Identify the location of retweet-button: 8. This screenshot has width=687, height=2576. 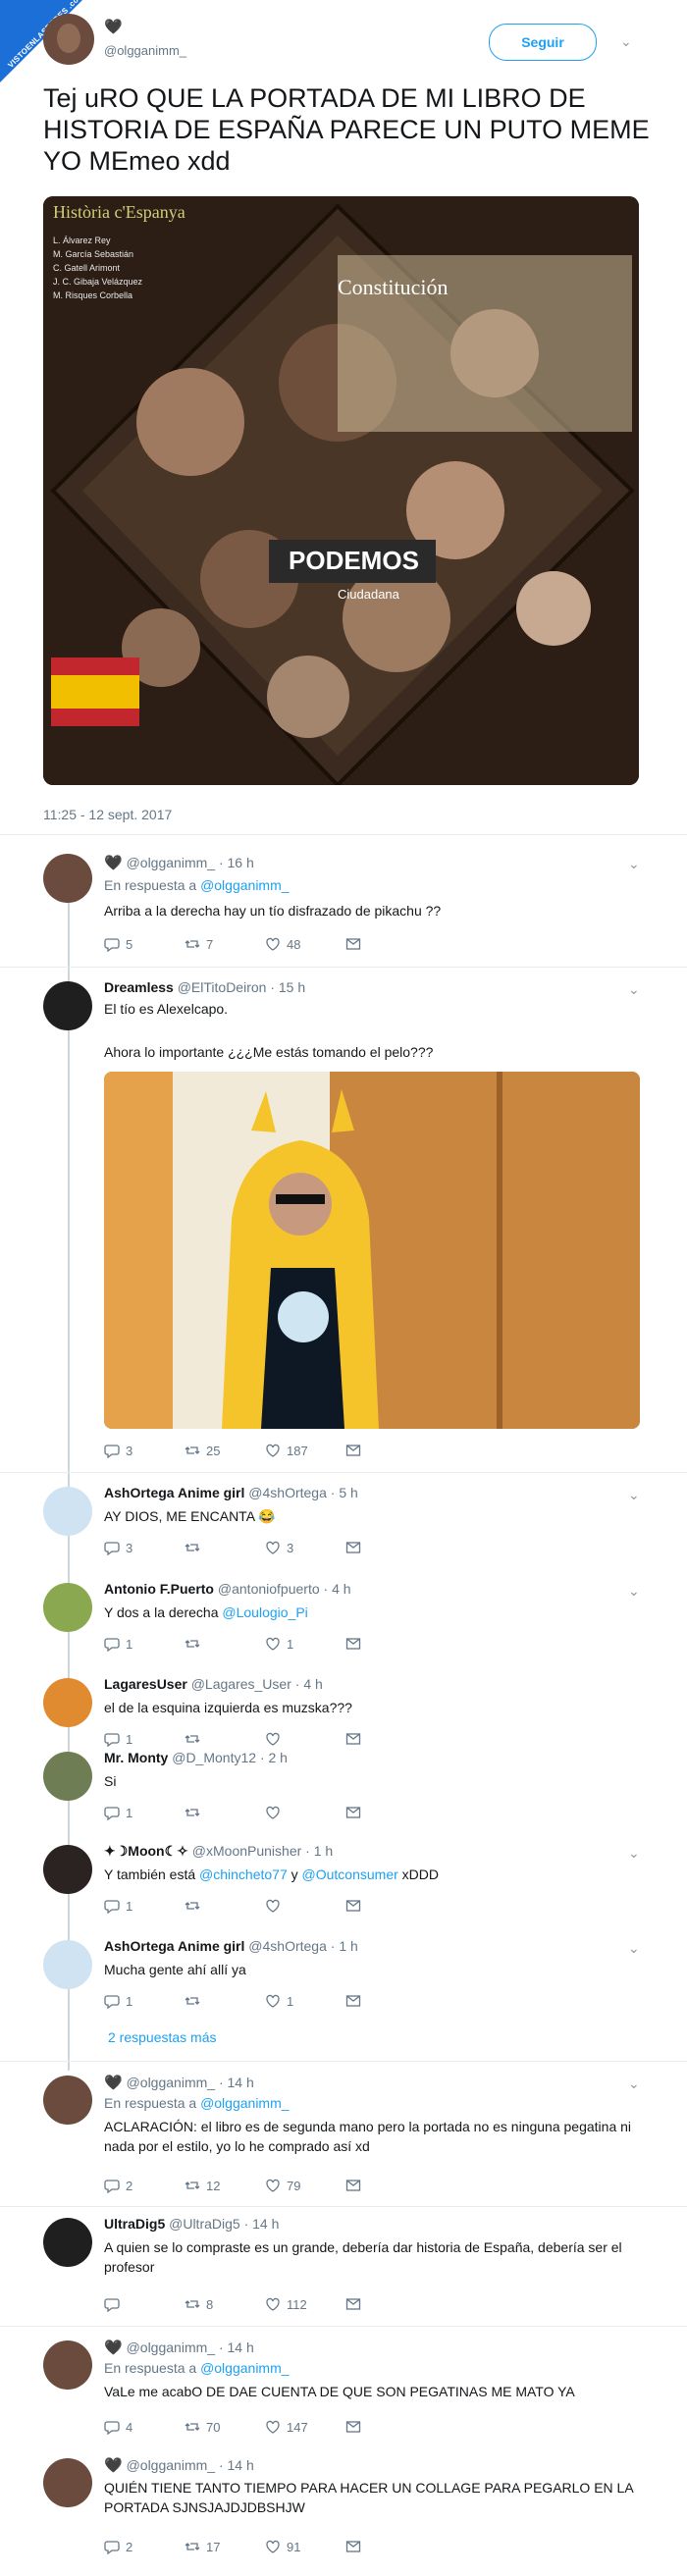
(225, 2304).